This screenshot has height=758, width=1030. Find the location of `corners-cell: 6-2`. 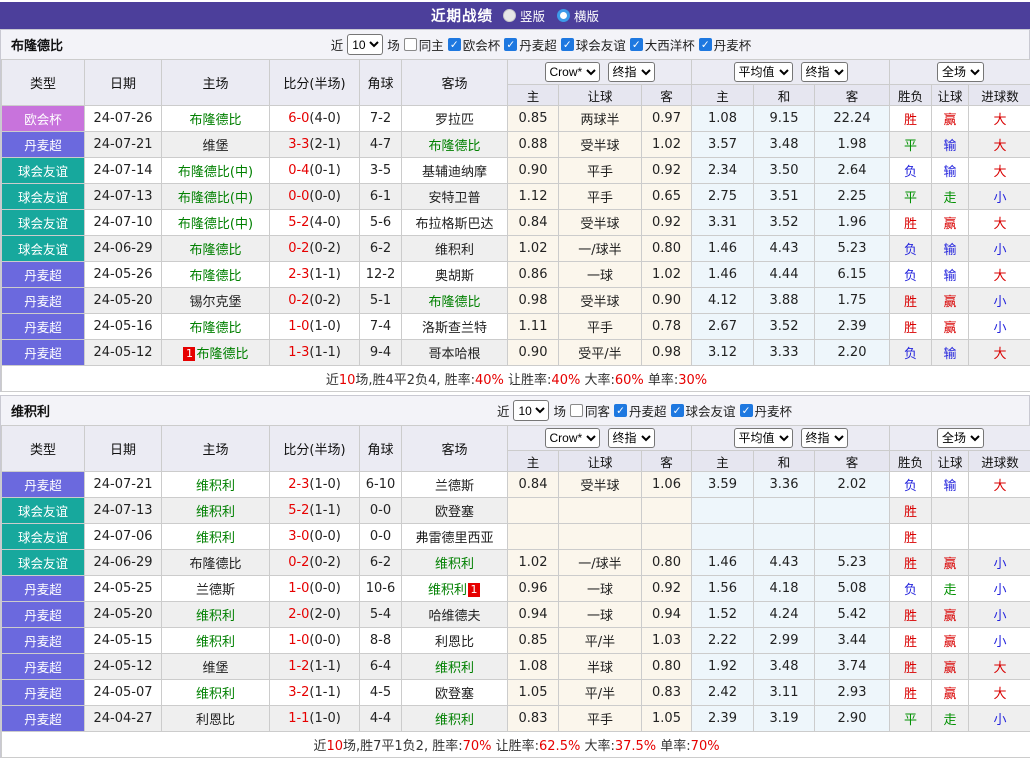

corners-cell: 6-2 is located at coordinates (381, 563).